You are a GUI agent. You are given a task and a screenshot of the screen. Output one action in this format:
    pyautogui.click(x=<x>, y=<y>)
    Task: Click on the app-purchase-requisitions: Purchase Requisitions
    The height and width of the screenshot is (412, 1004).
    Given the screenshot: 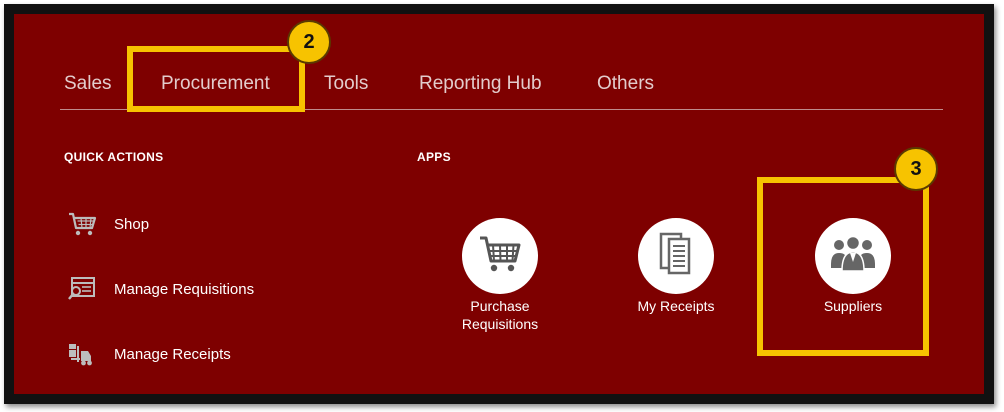 What is the action you would take?
    pyautogui.click(x=500, y=275)
    